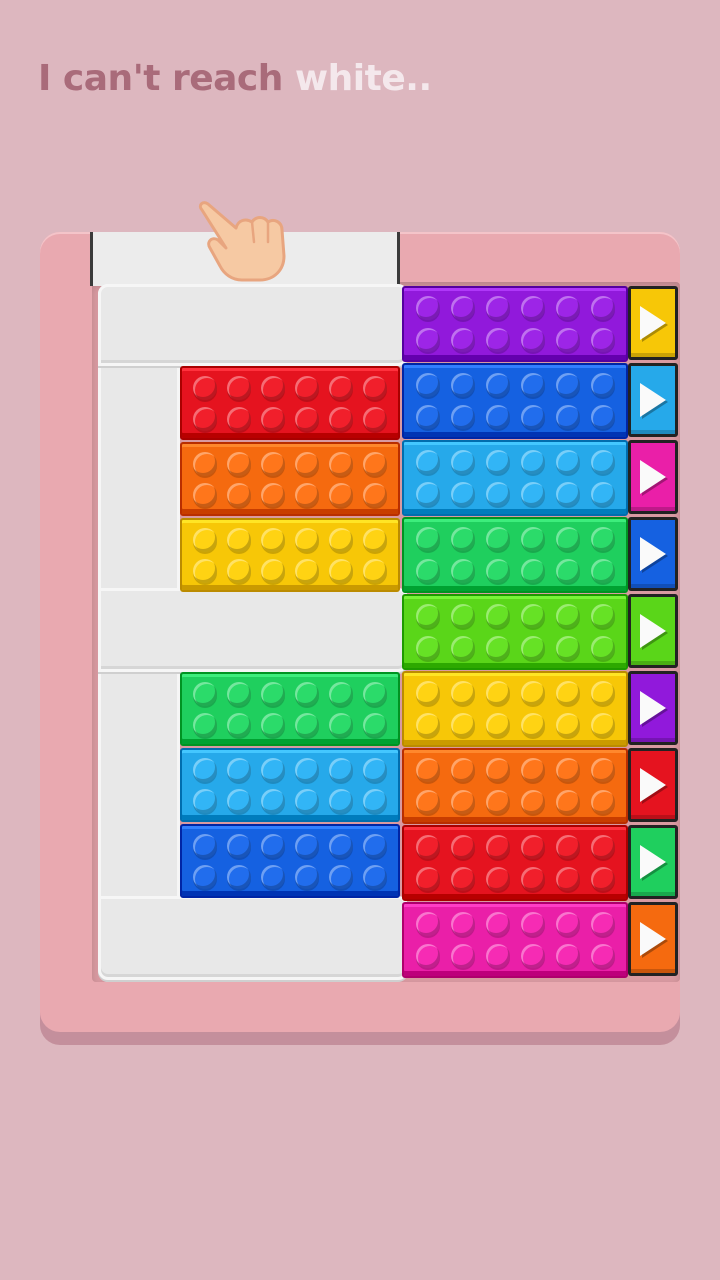  What do you see at coordinates (515, 709) in the screenshot?
I see `right-block-yellow` at bounding box center [515, 709].